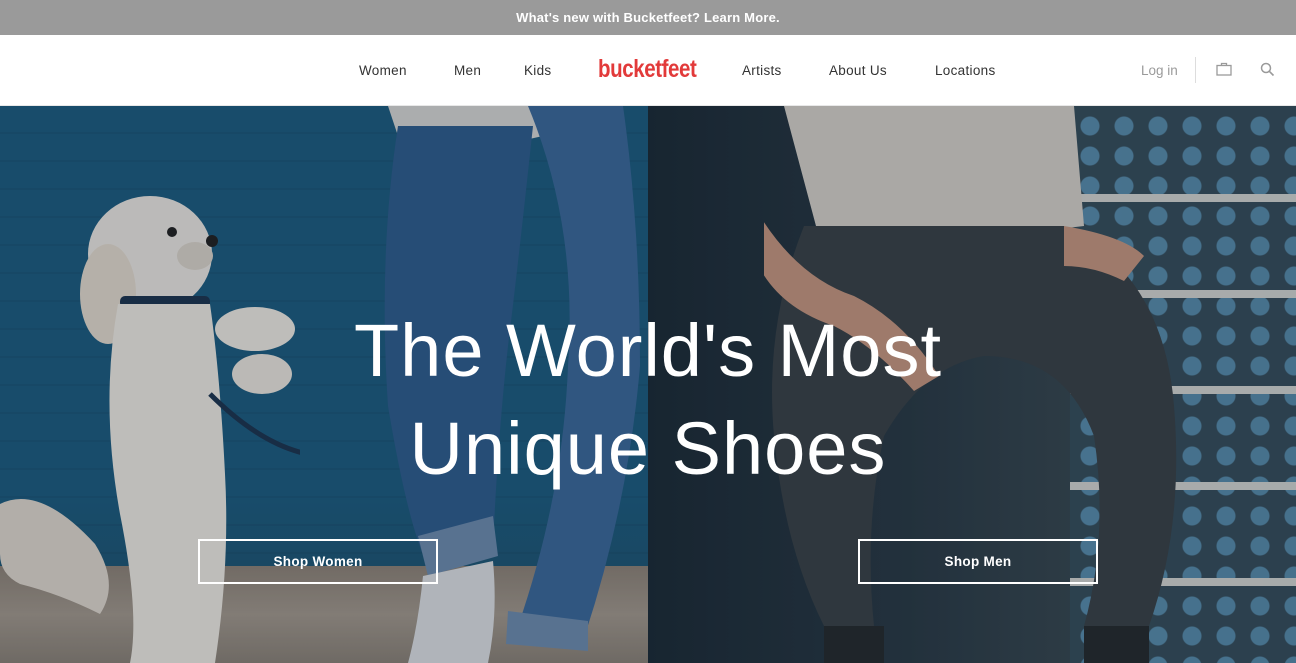  Describe the element at coordinates (648, 17) in the screenshot. I see `announcement-bar: What's new with Bucketfeet? Learn More.` at that location.